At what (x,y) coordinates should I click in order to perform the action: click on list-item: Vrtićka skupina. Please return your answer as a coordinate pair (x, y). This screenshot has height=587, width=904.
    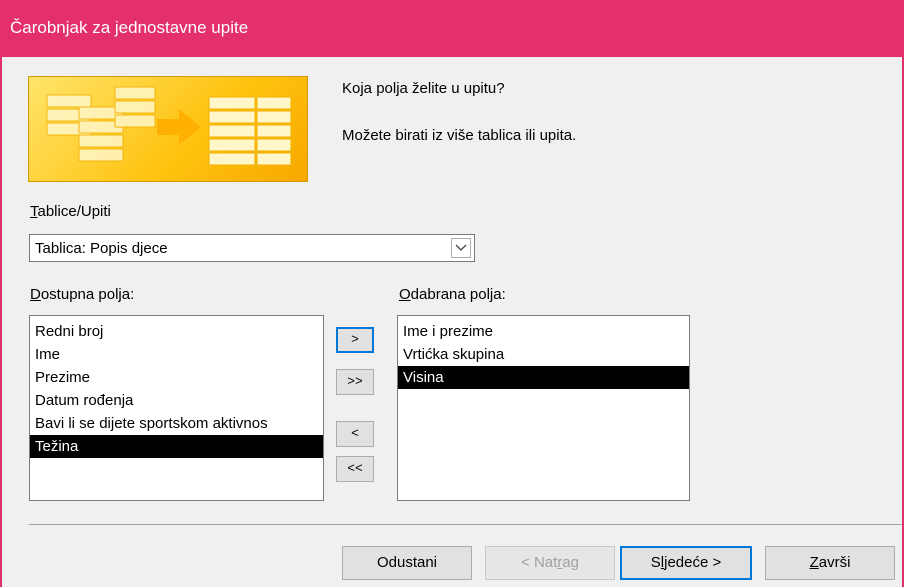
    Looking at the image, I should click on (543, 354).